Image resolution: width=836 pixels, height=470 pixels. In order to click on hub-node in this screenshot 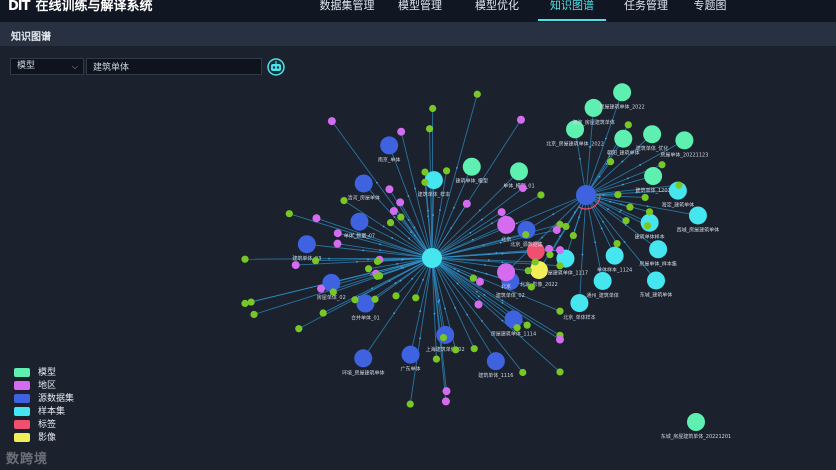, I will do `click(586, 195)`.